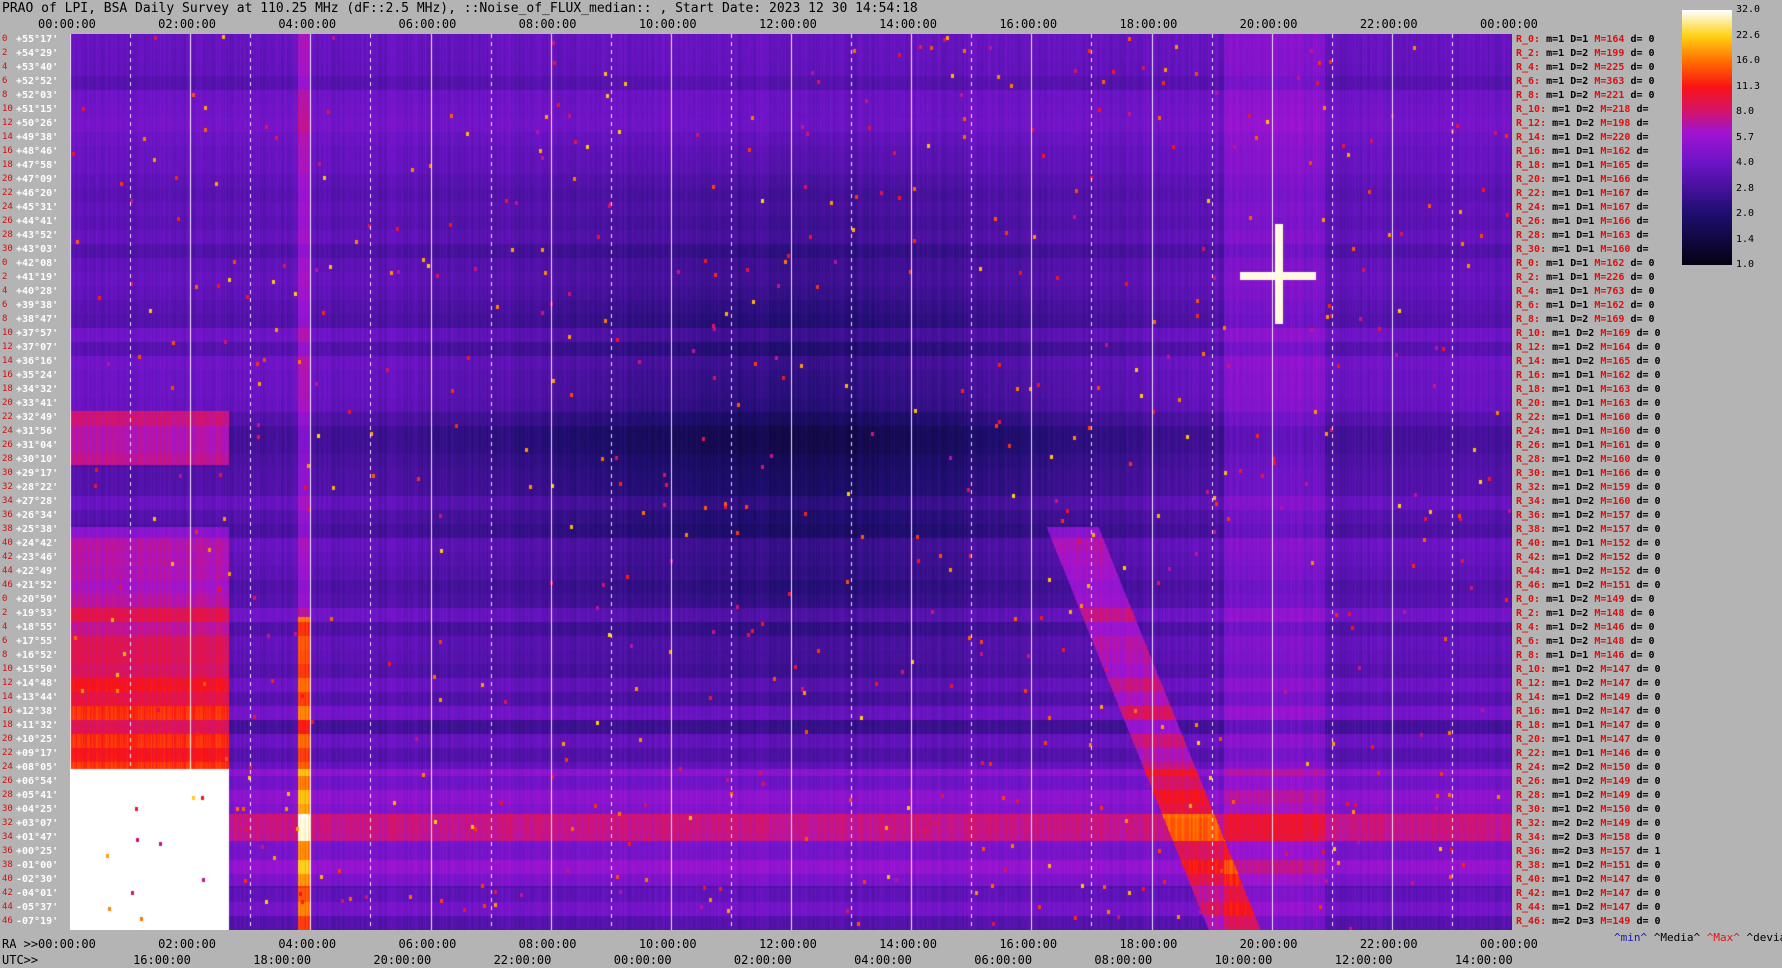 This screenshot has width=1782, height=968. What do you see at coordinates (908, 24) in the screenshot?
I see `top-tick-label: 14:00:00` at bounding box center [908, 24].